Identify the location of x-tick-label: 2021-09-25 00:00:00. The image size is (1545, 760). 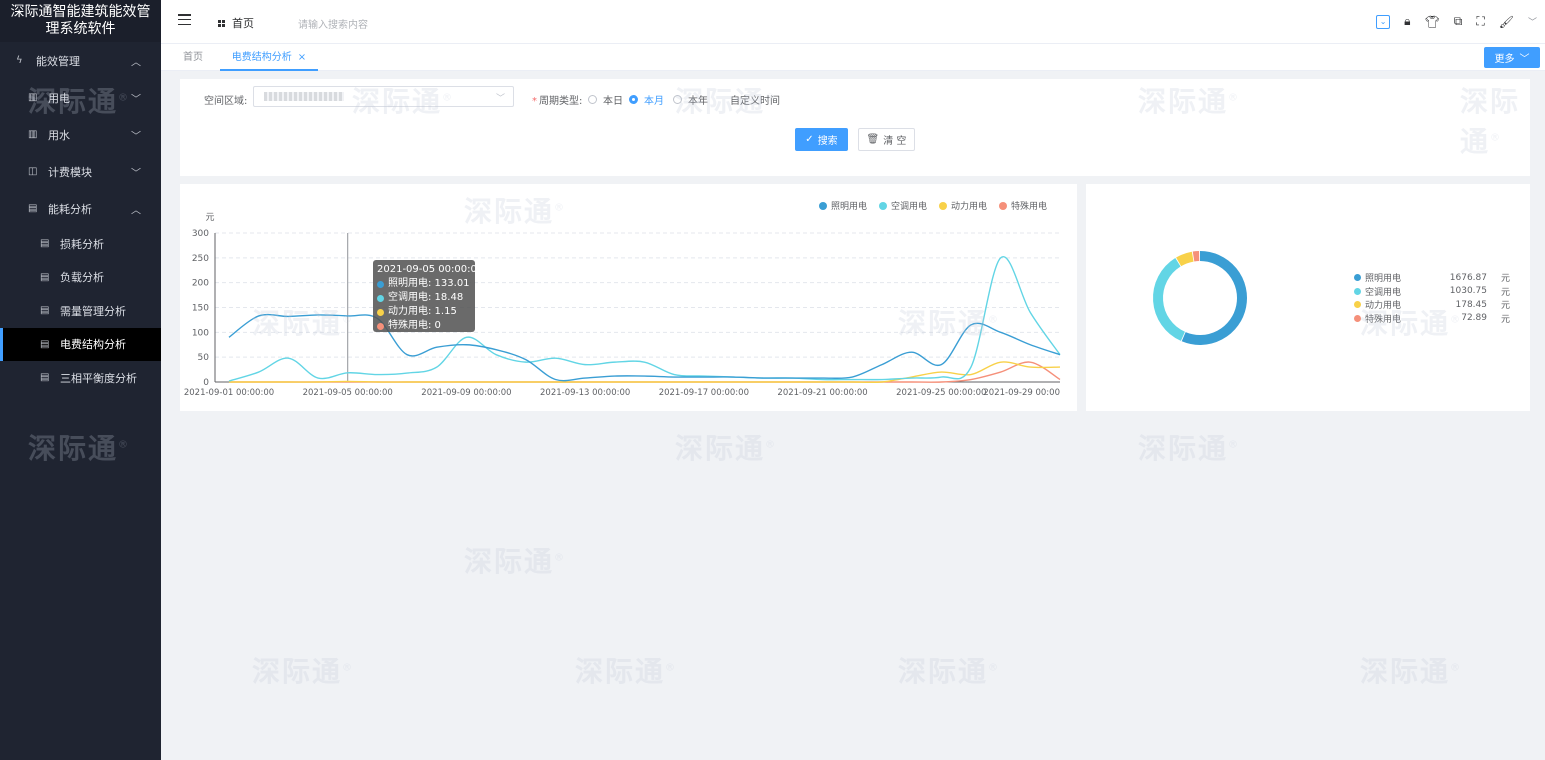
(941, 393).